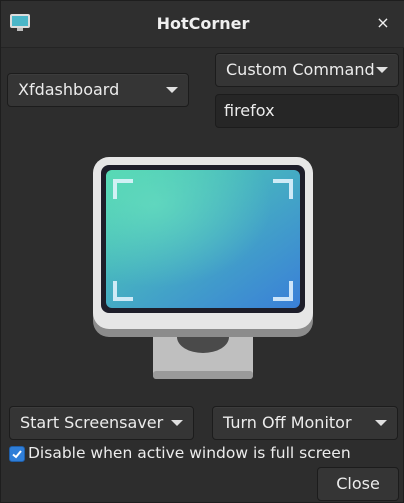  I want to click on disable-fullscreen-checkbox, so click(17, 454).